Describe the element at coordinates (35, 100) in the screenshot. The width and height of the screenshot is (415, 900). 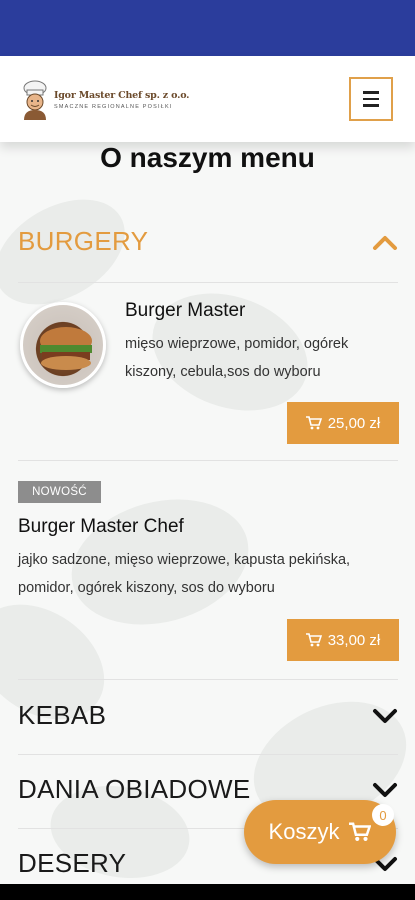
I see `chef-logo-icon` at that location.